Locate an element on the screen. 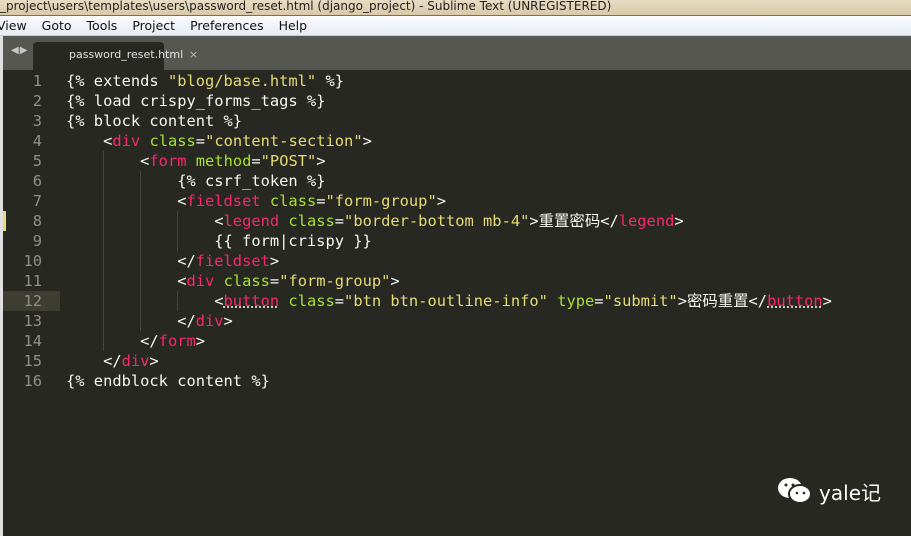 This screenshot has height=536, width=911. menu-tools: Tools is located at coordinates (102, 25).